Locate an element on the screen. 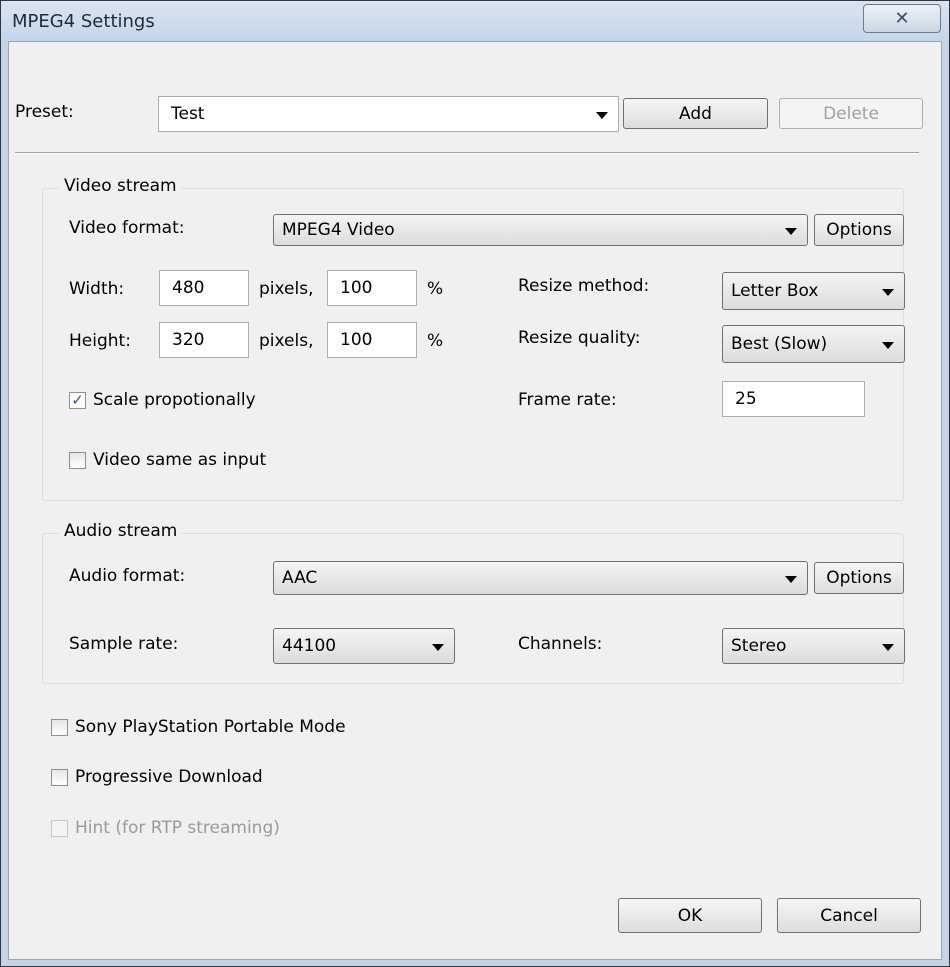 Image resolution: width=950 pixels, height=967 pixels. width-input: 480 is located at coordinates (204, 288).